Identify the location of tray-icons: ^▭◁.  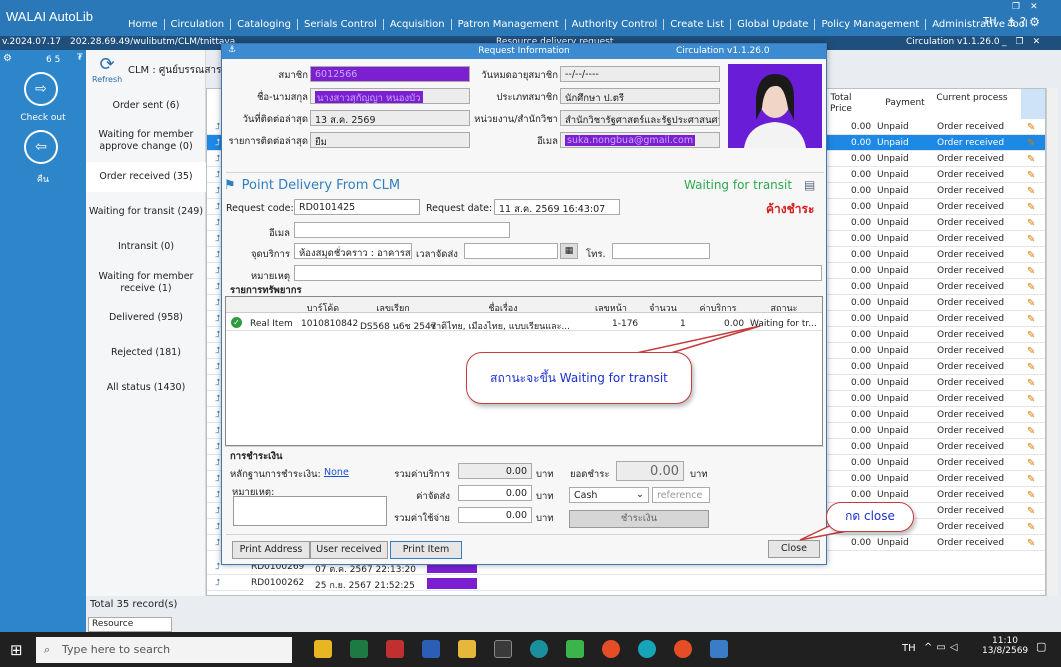
(943, 647).